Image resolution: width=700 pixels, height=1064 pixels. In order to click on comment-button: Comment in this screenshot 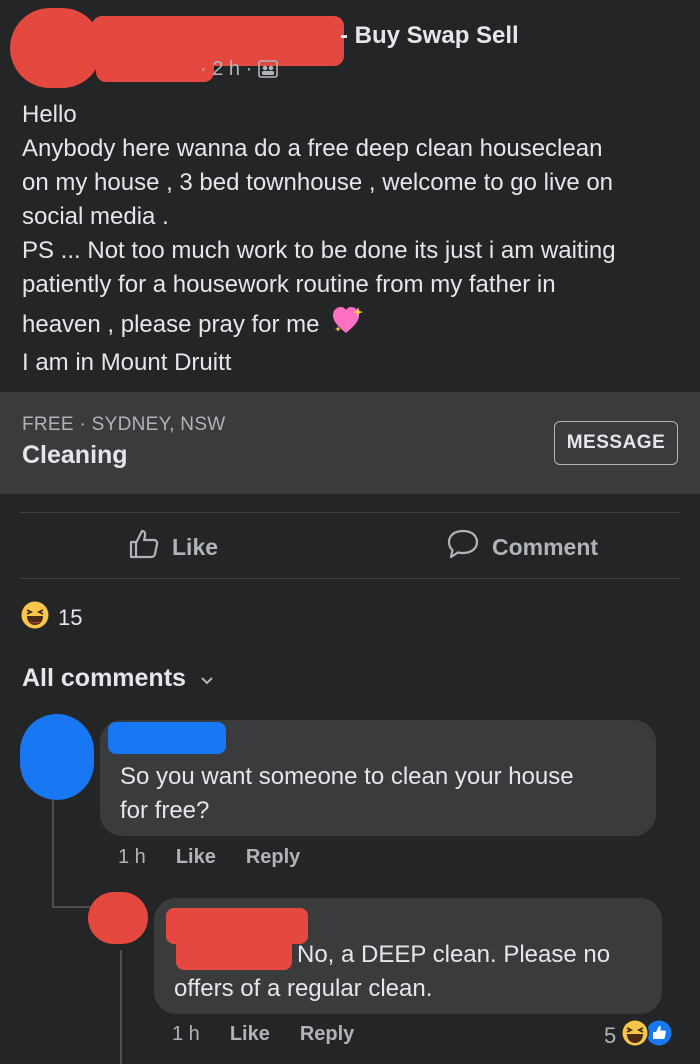, I will do `click(522, 547)`.